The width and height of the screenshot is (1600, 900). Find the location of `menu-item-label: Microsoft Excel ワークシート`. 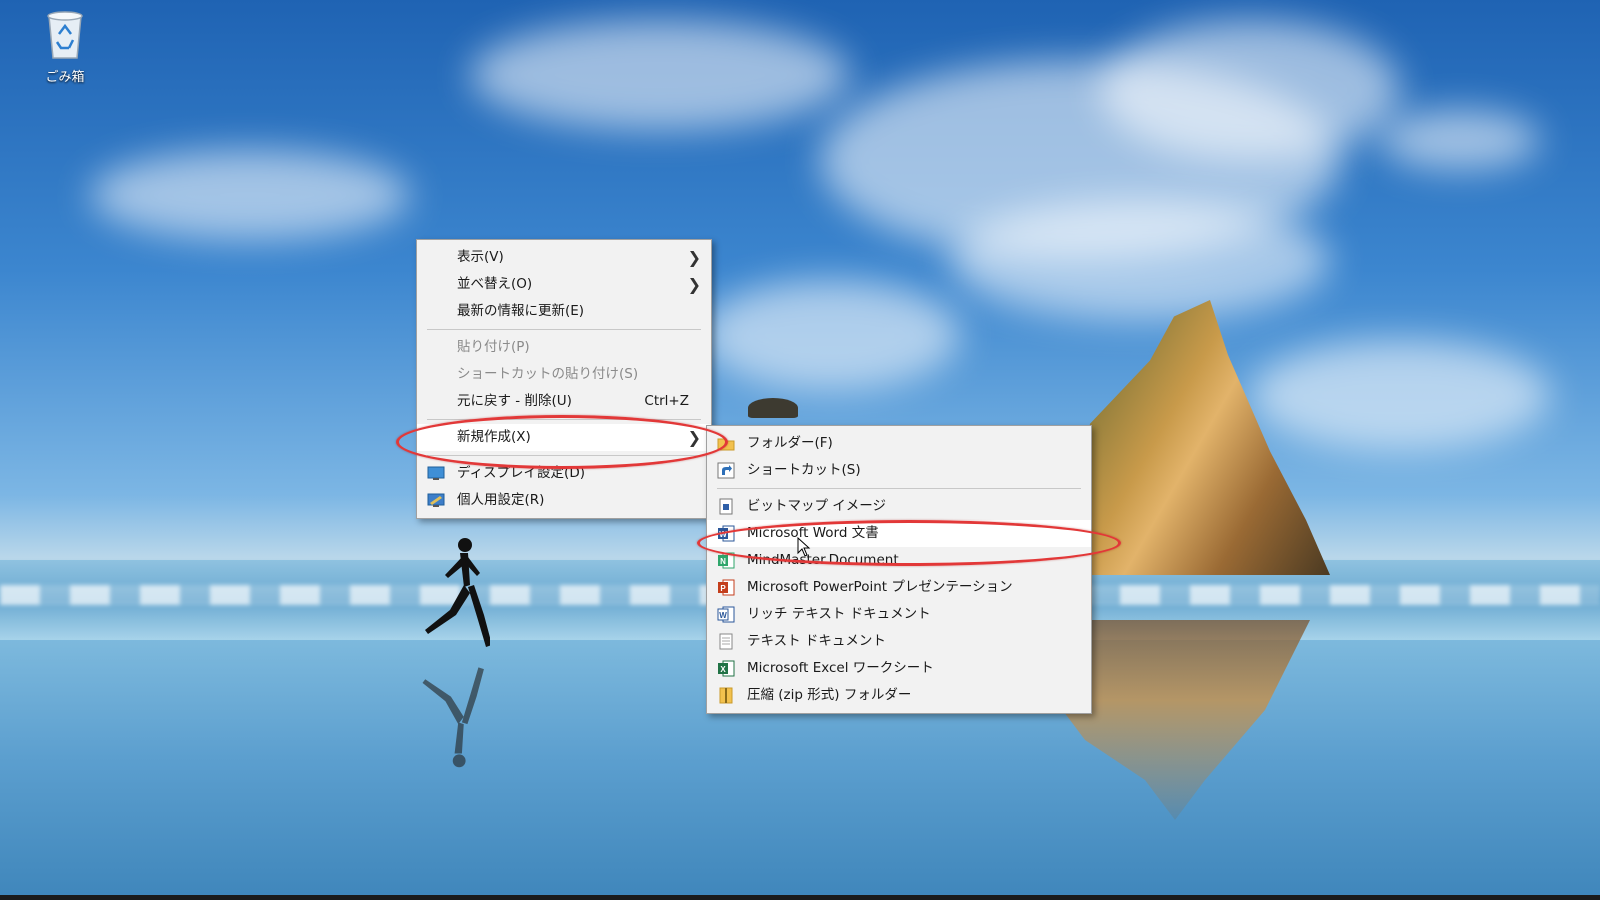

menu-item-label: Microsoft Excel ワークシート is located at coordinates (840, 668).